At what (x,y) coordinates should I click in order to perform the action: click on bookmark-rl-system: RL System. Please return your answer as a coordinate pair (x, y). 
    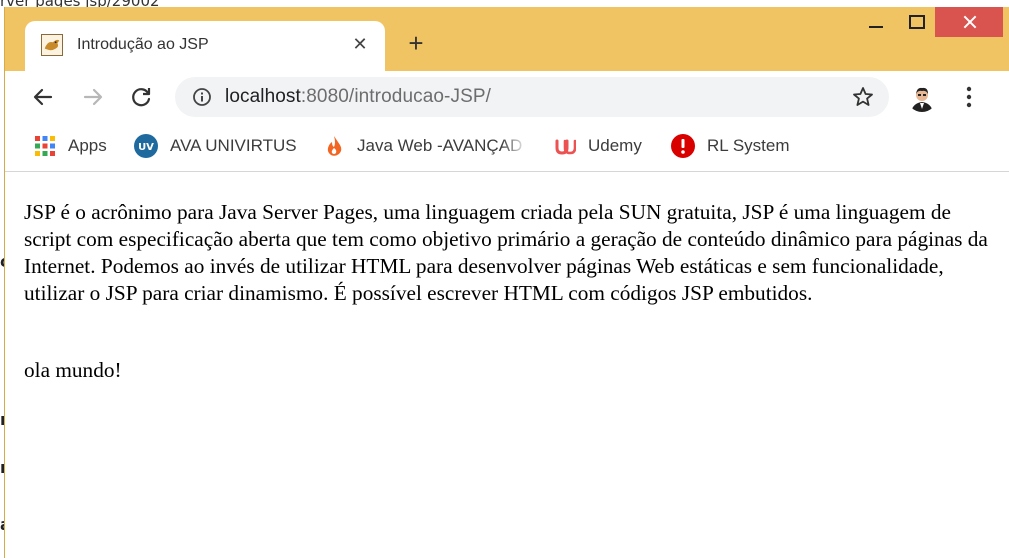
    Looking at the image, I should click on (730, 146).